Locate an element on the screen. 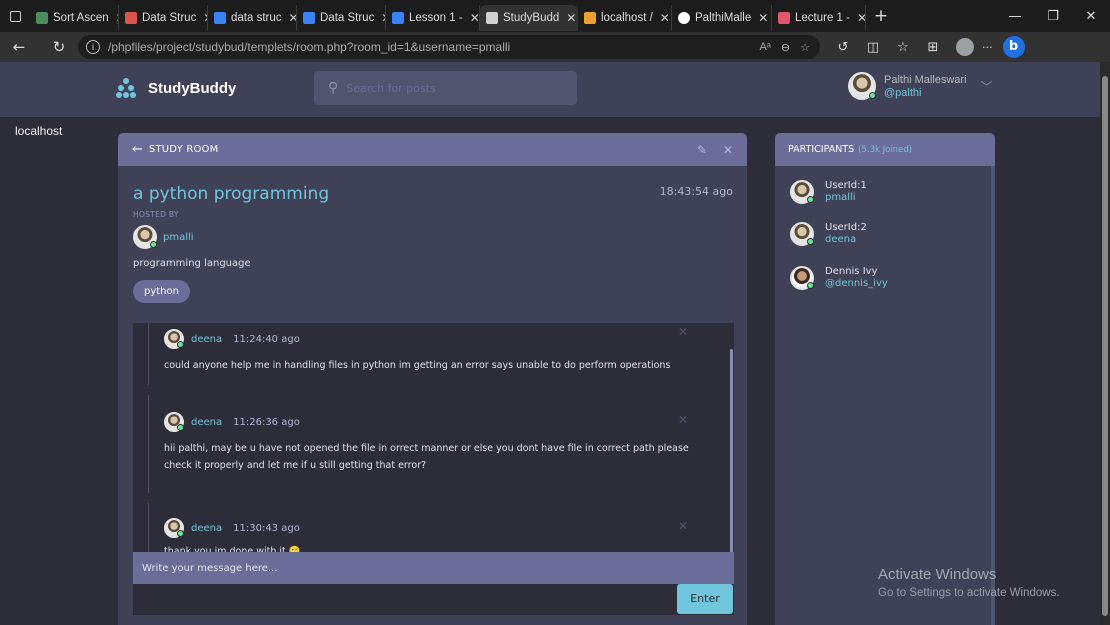 This screenshot has width=1110, height=625. zoom-icon: ⊖ is located at coordinates (785, 47).